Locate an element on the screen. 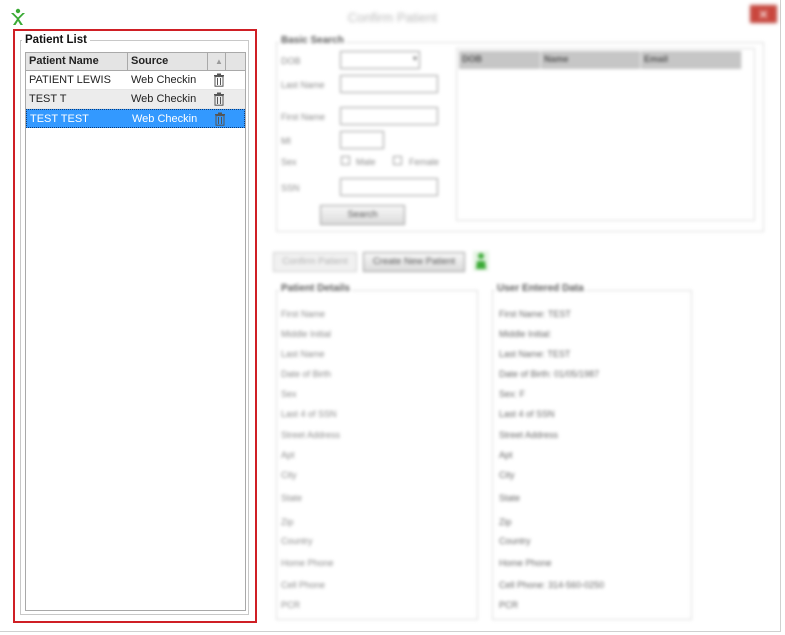  first-name-label: First Name is located at coordinates (303, 117).